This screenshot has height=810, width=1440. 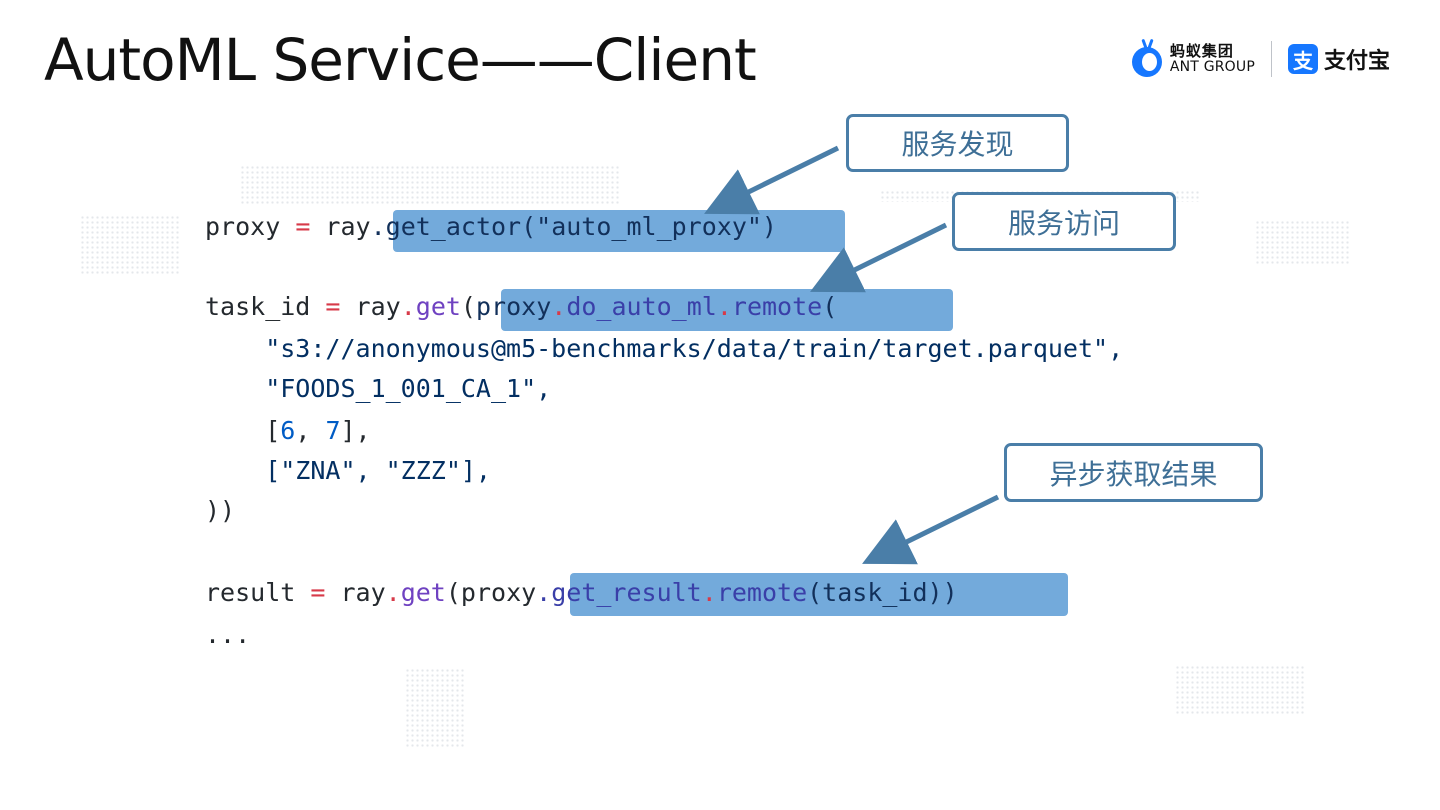 What do you see at coordinates (1356, 61) in the screenshot?
I see `alipay-wordmark: 支付宝` at bounding box center [1356, 61].